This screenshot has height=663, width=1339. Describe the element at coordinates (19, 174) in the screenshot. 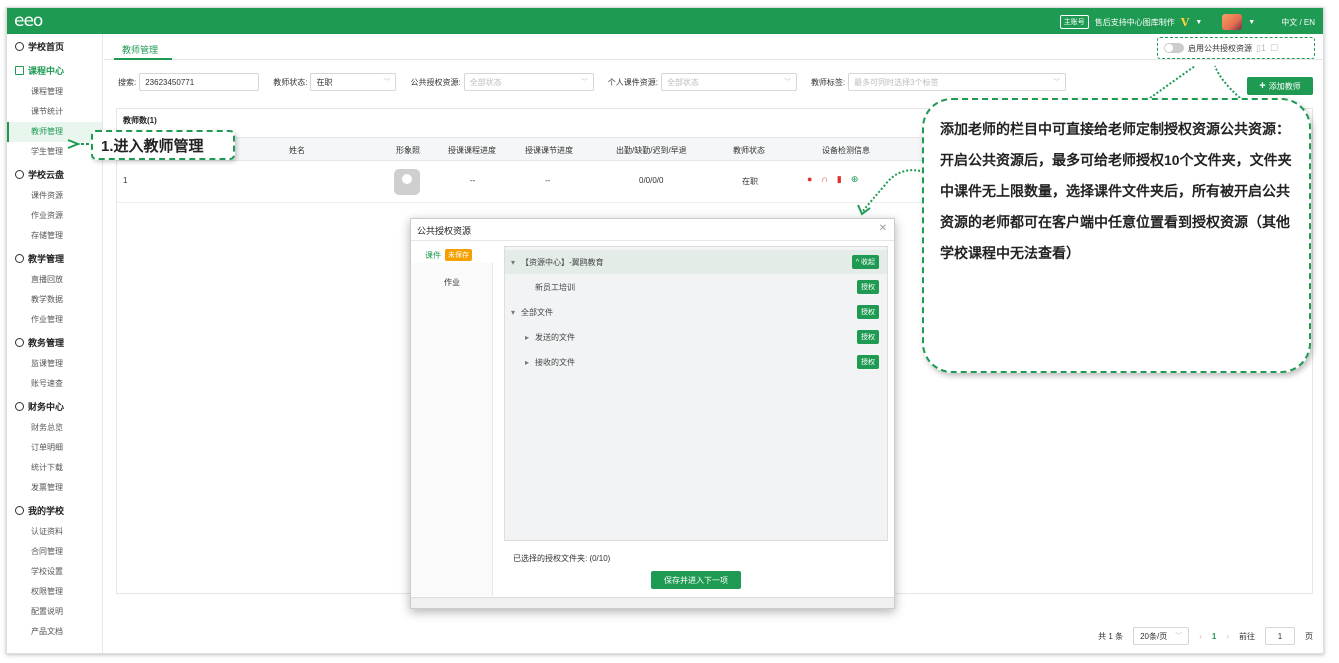

I see `cloud-icon` at that location.